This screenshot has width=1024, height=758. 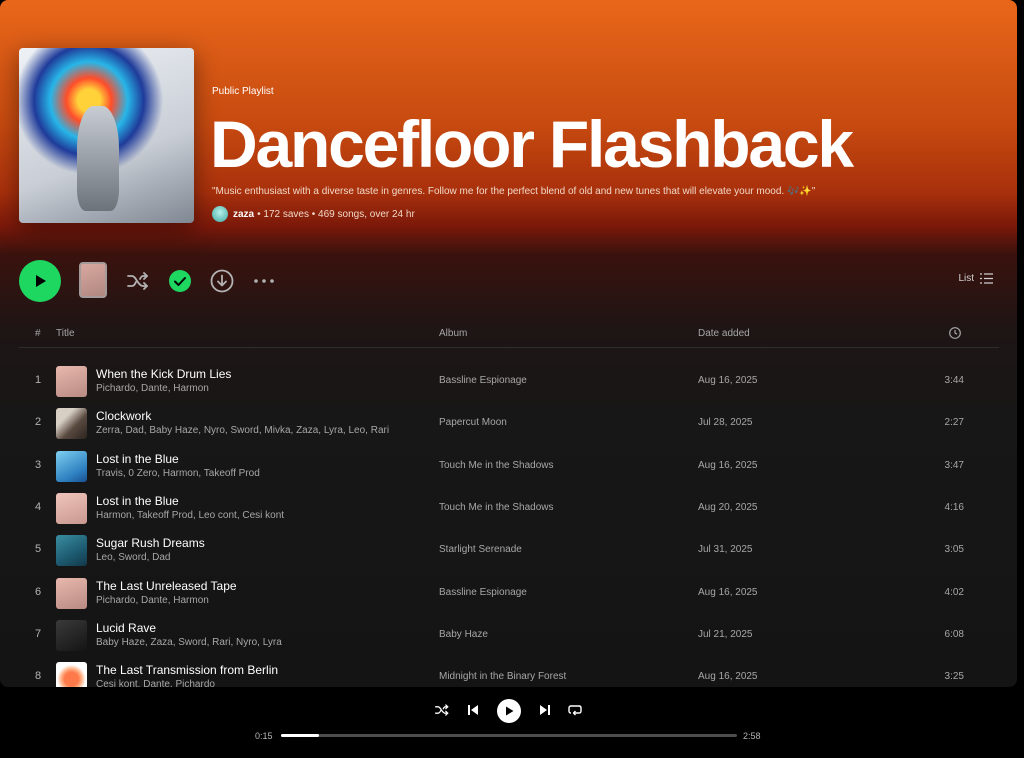 I want to click on page-title: Dancefloor Flashback, so click(x=532, y=144).